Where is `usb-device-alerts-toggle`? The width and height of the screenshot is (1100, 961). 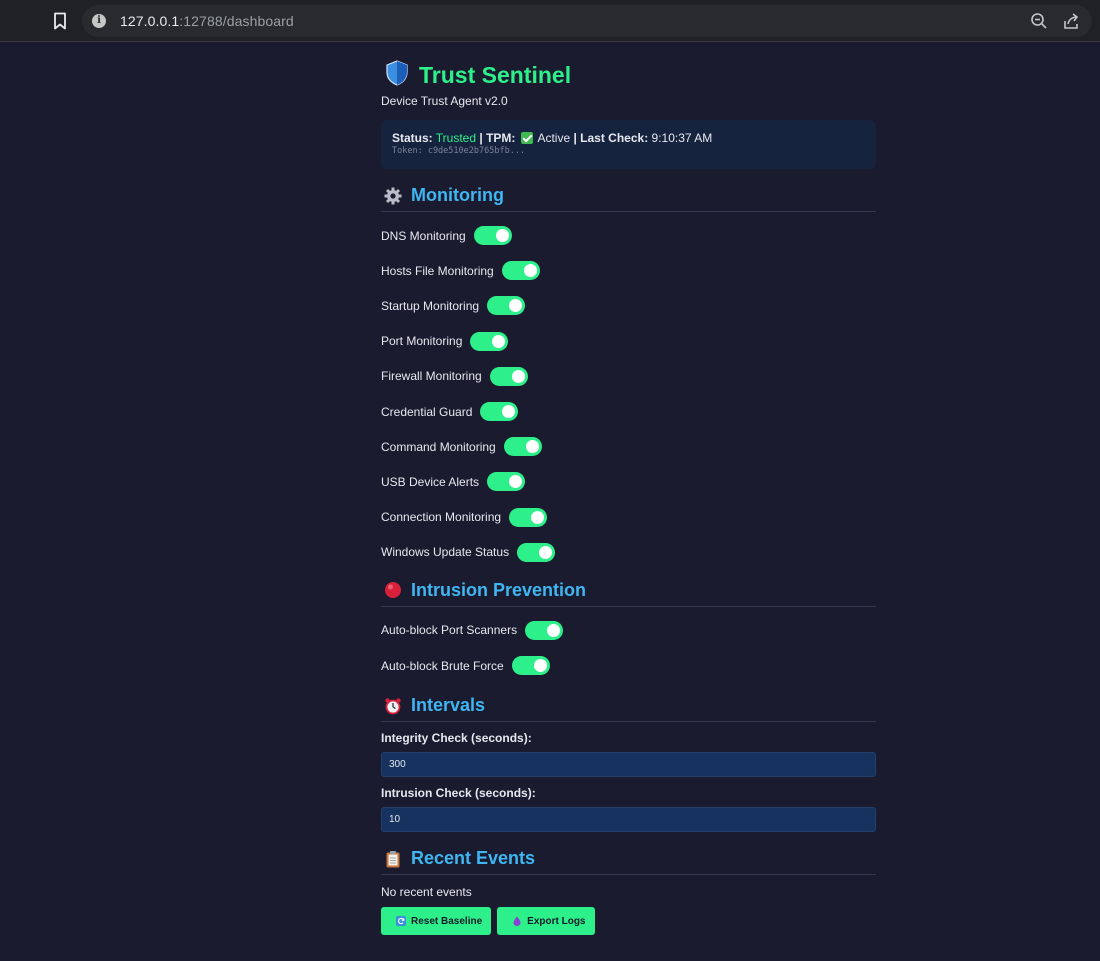 usb-device-alerts-toggle is located at coordinates (506, 482).